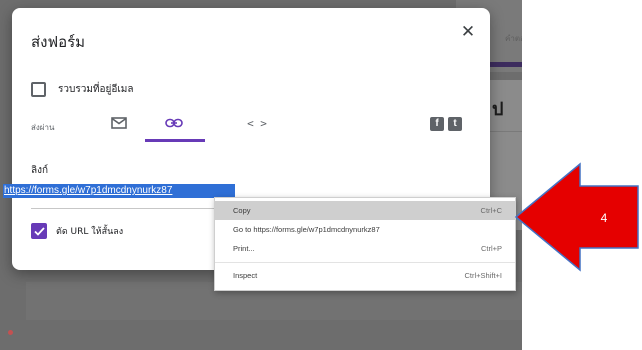 The image size is (642, 350). I want to click on tab-link, so click(174, 123).